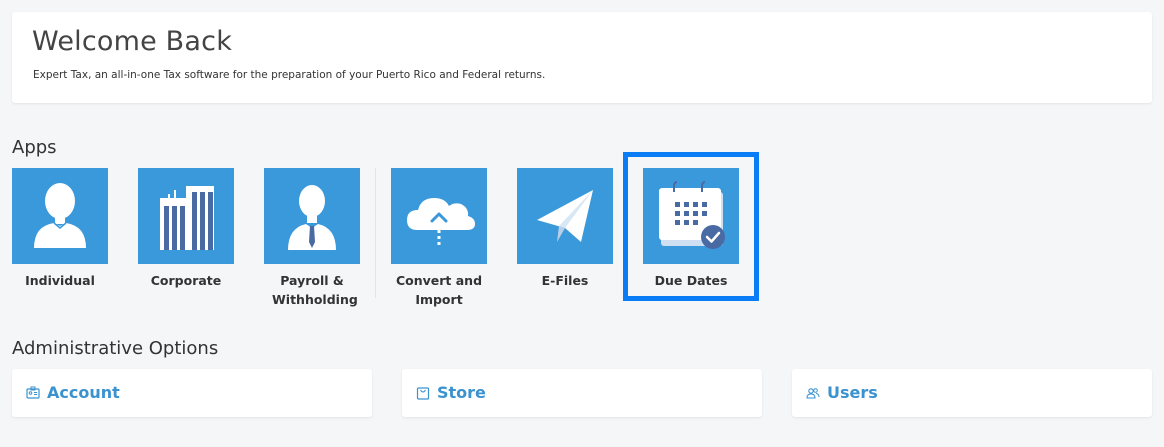 The image size is (1164, 447). I want to click on app-e-files: E-Files, so click(565, 229).